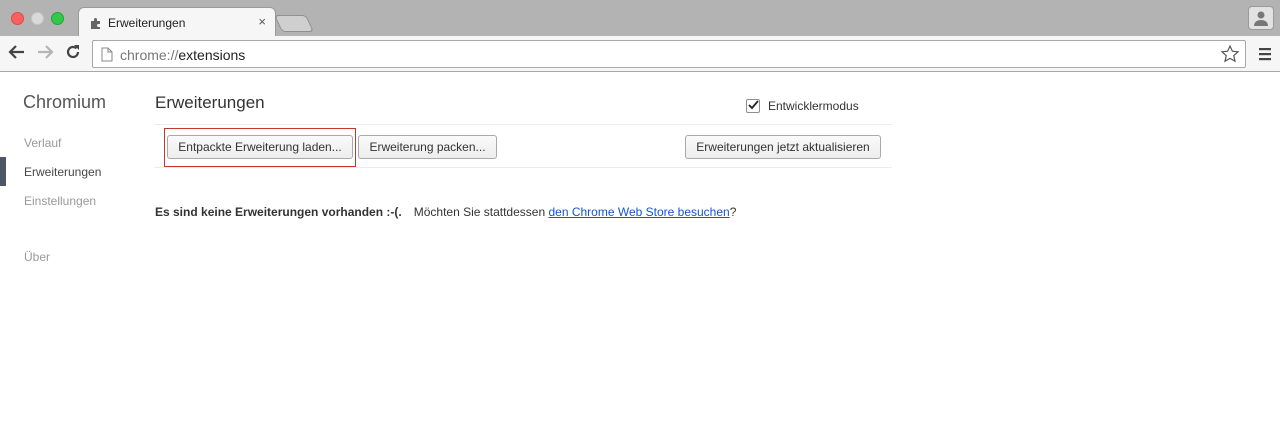  What do you see at coordinates (733, 212) in the screenshot?
I see `empty-message-suffix: ?` at bounding box center [733, 212].